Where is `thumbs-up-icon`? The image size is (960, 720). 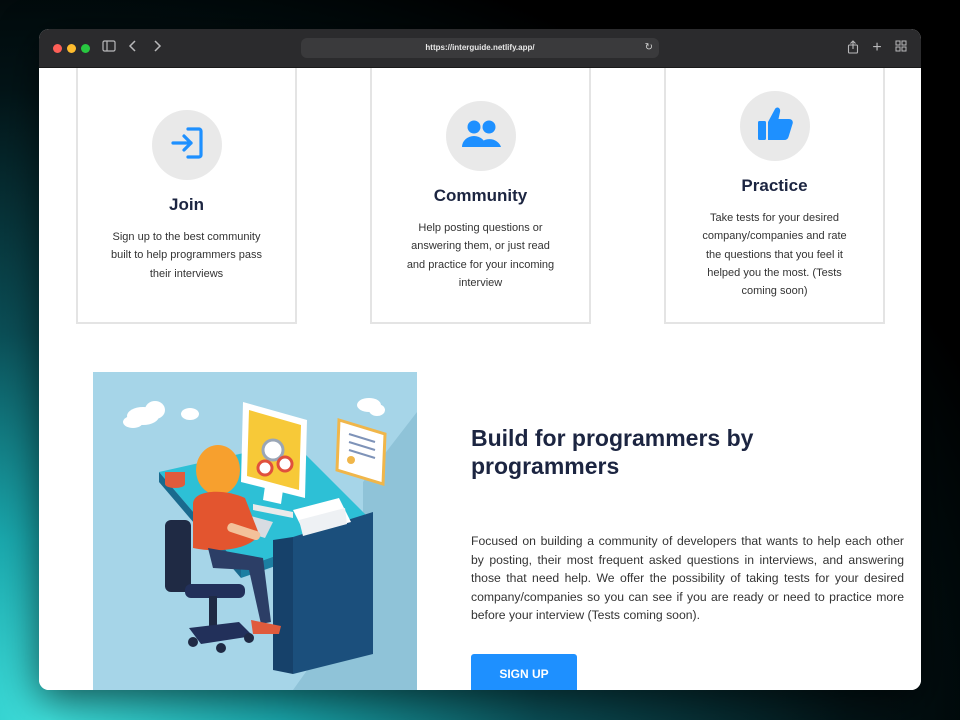
thumbs-up-icon is located at coordinates (775, 126).